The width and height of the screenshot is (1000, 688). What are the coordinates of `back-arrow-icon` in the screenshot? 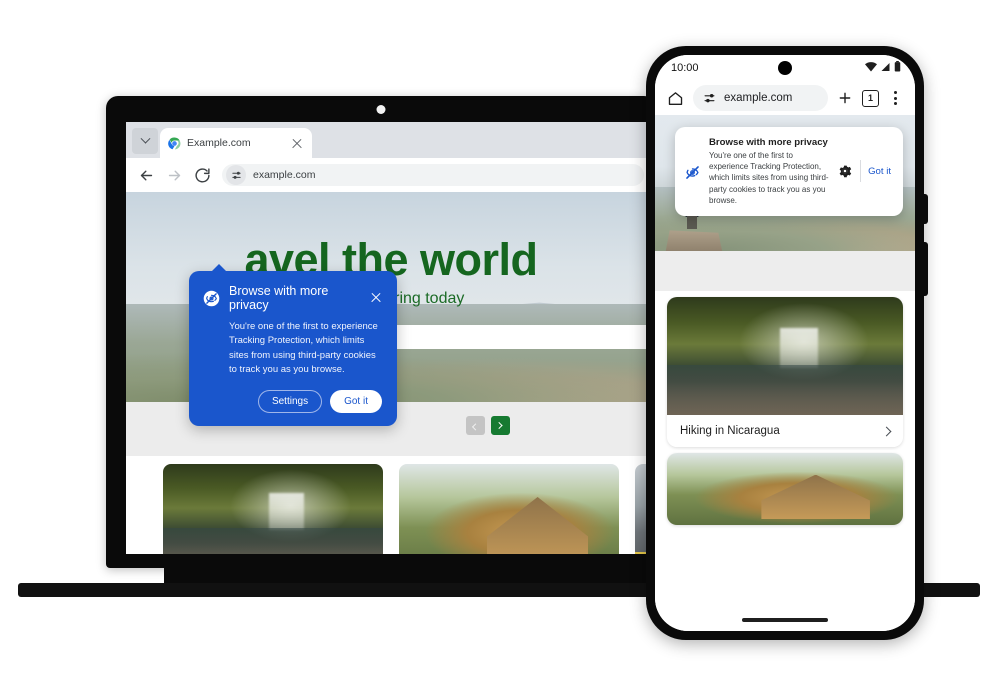 It's located at (146, 175).